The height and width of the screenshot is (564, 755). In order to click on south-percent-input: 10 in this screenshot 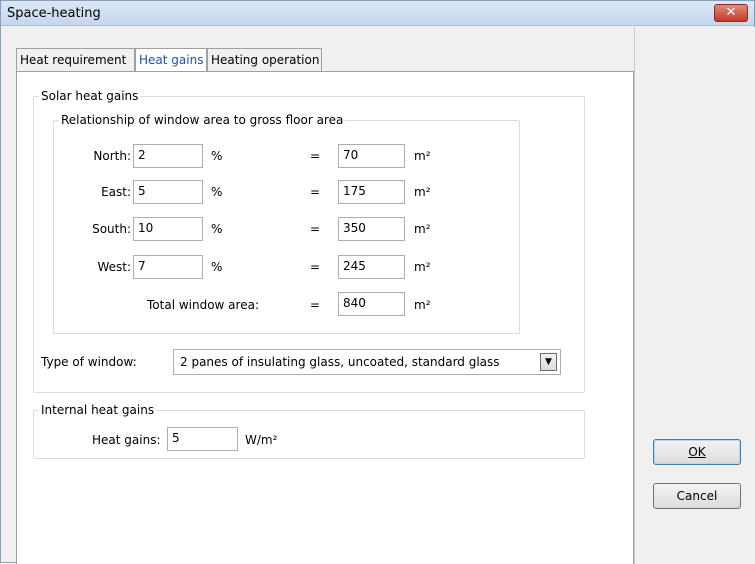, I will do `click(168, 229)`.